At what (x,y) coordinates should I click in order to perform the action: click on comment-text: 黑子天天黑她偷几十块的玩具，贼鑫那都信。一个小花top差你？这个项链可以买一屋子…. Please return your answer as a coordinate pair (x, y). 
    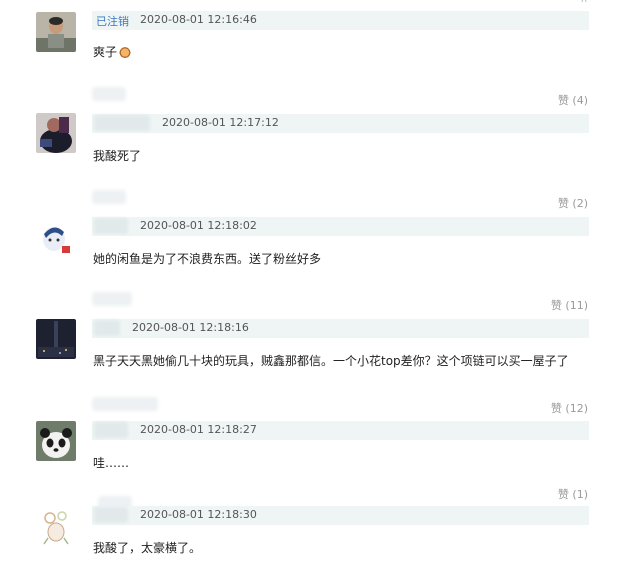
    Looking at the image, I should click on (331, 361).